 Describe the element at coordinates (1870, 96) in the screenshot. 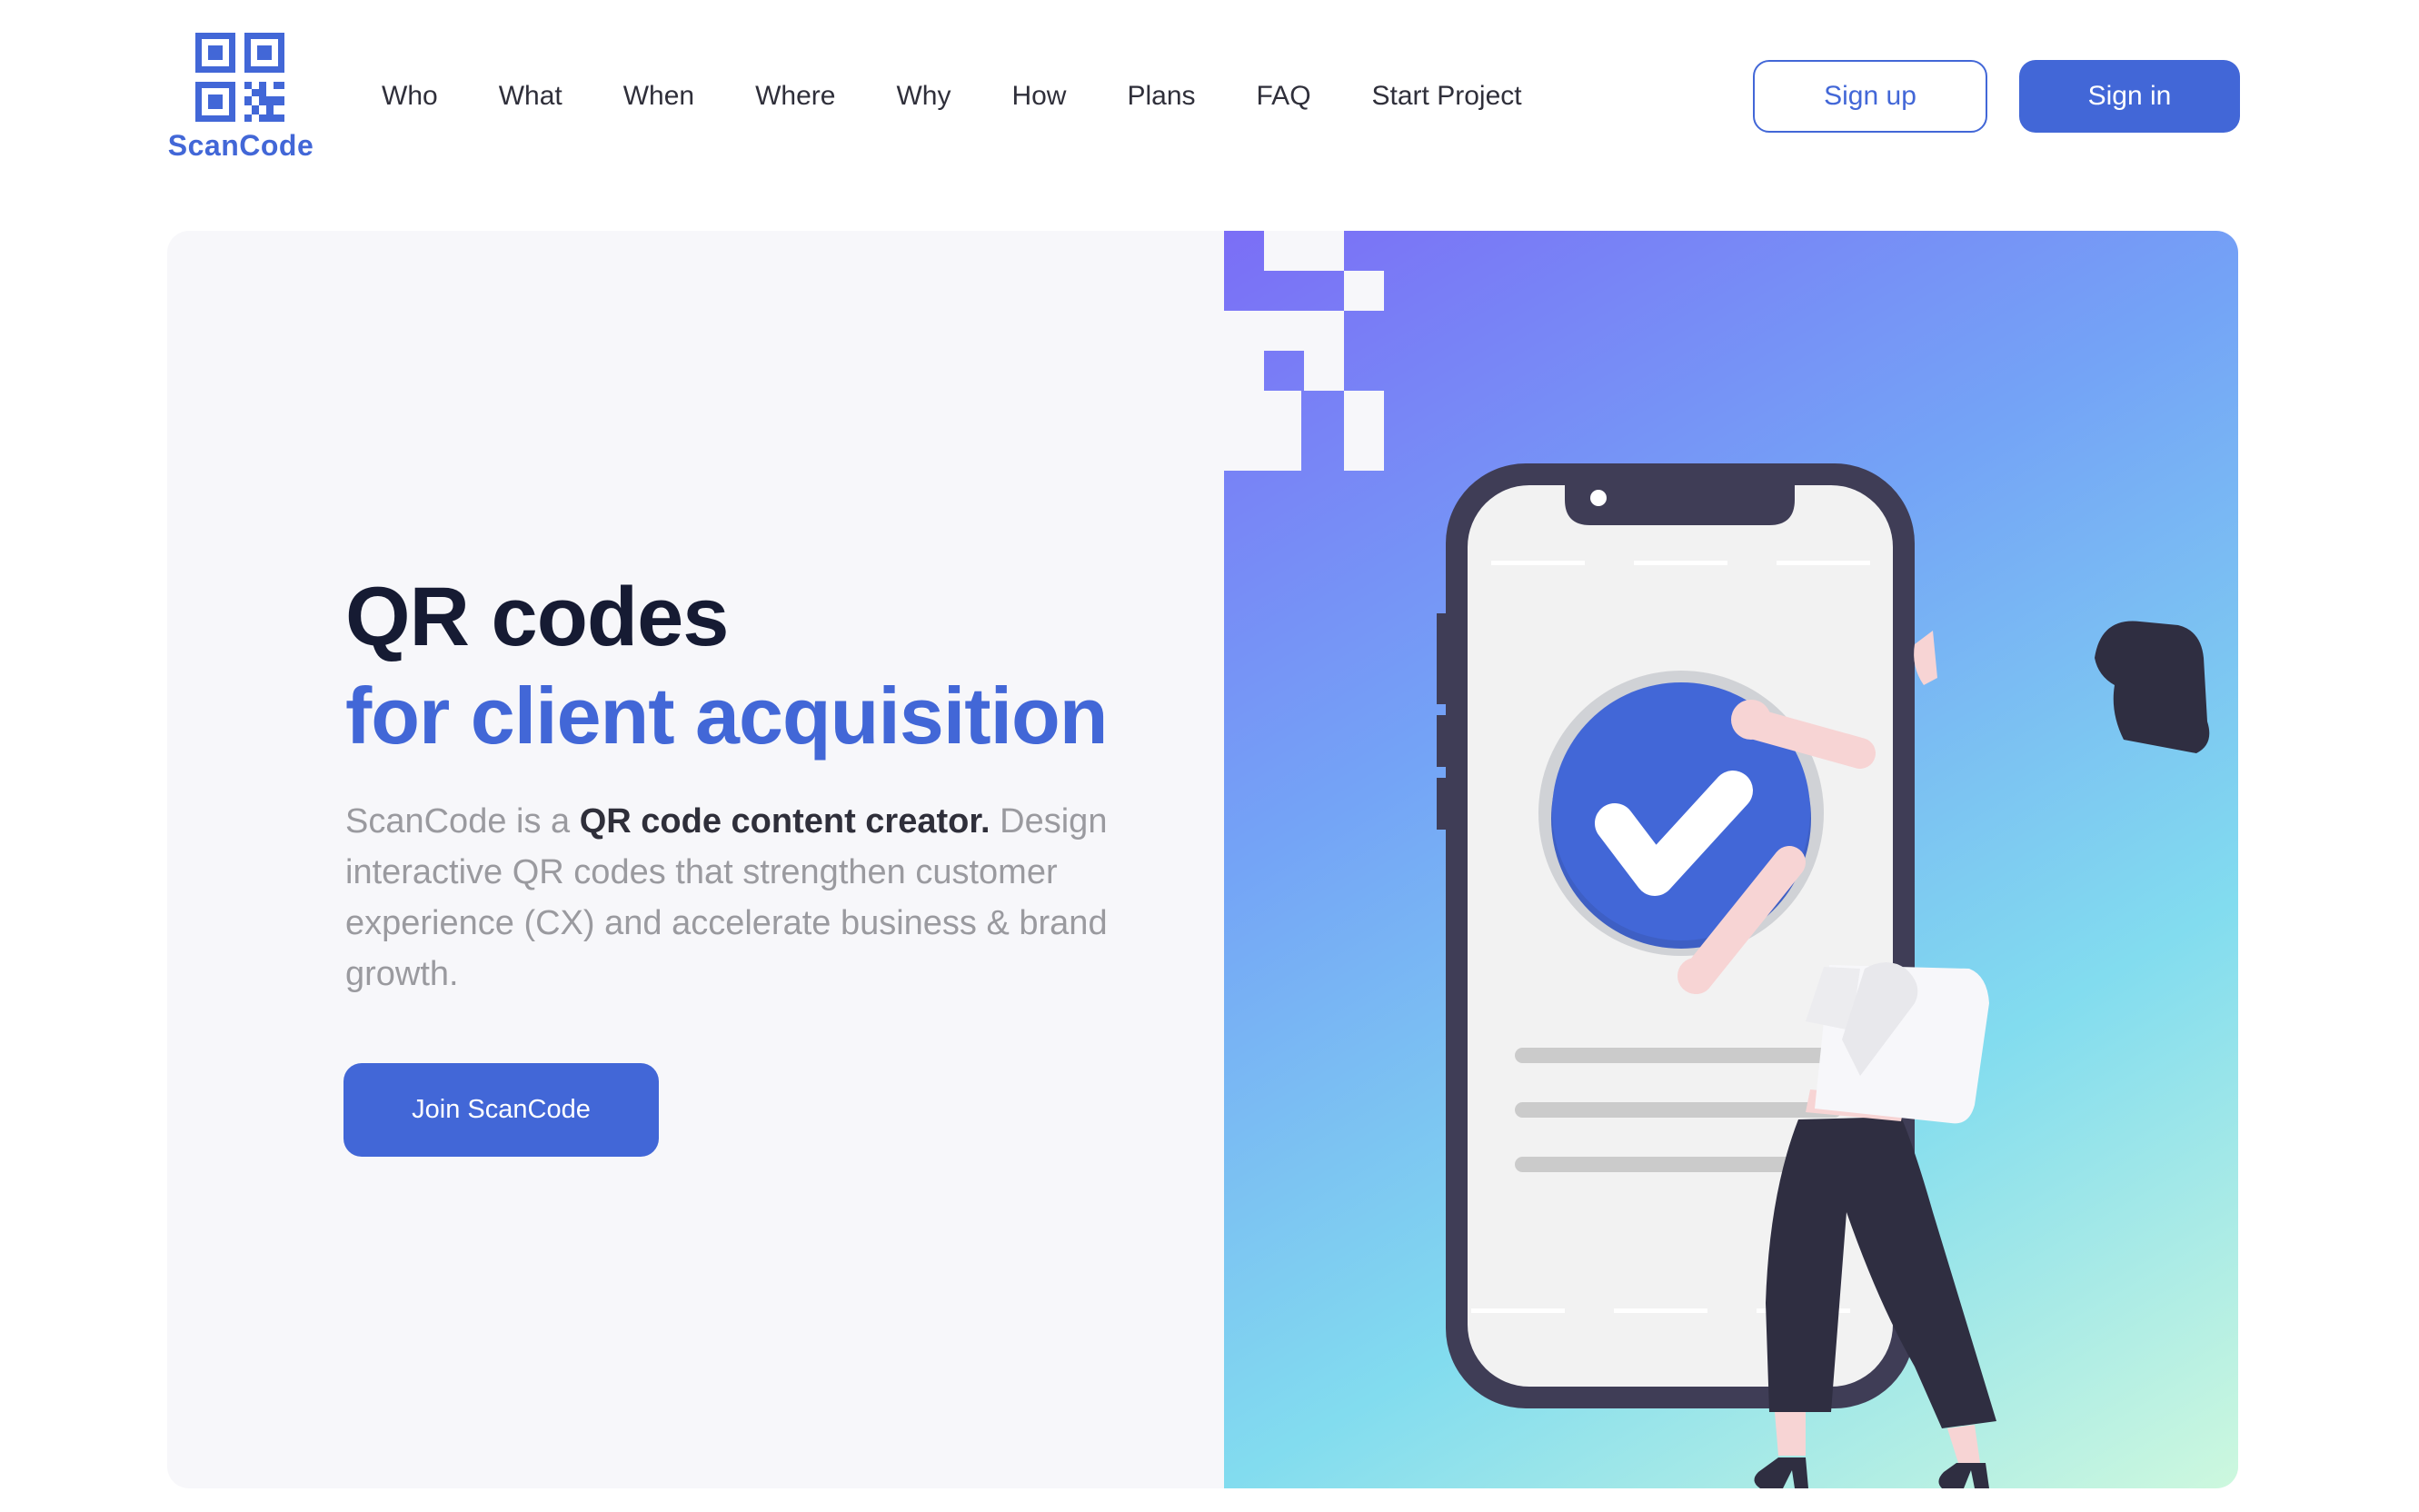

I see `sign-up-button: Sign up` at that location.